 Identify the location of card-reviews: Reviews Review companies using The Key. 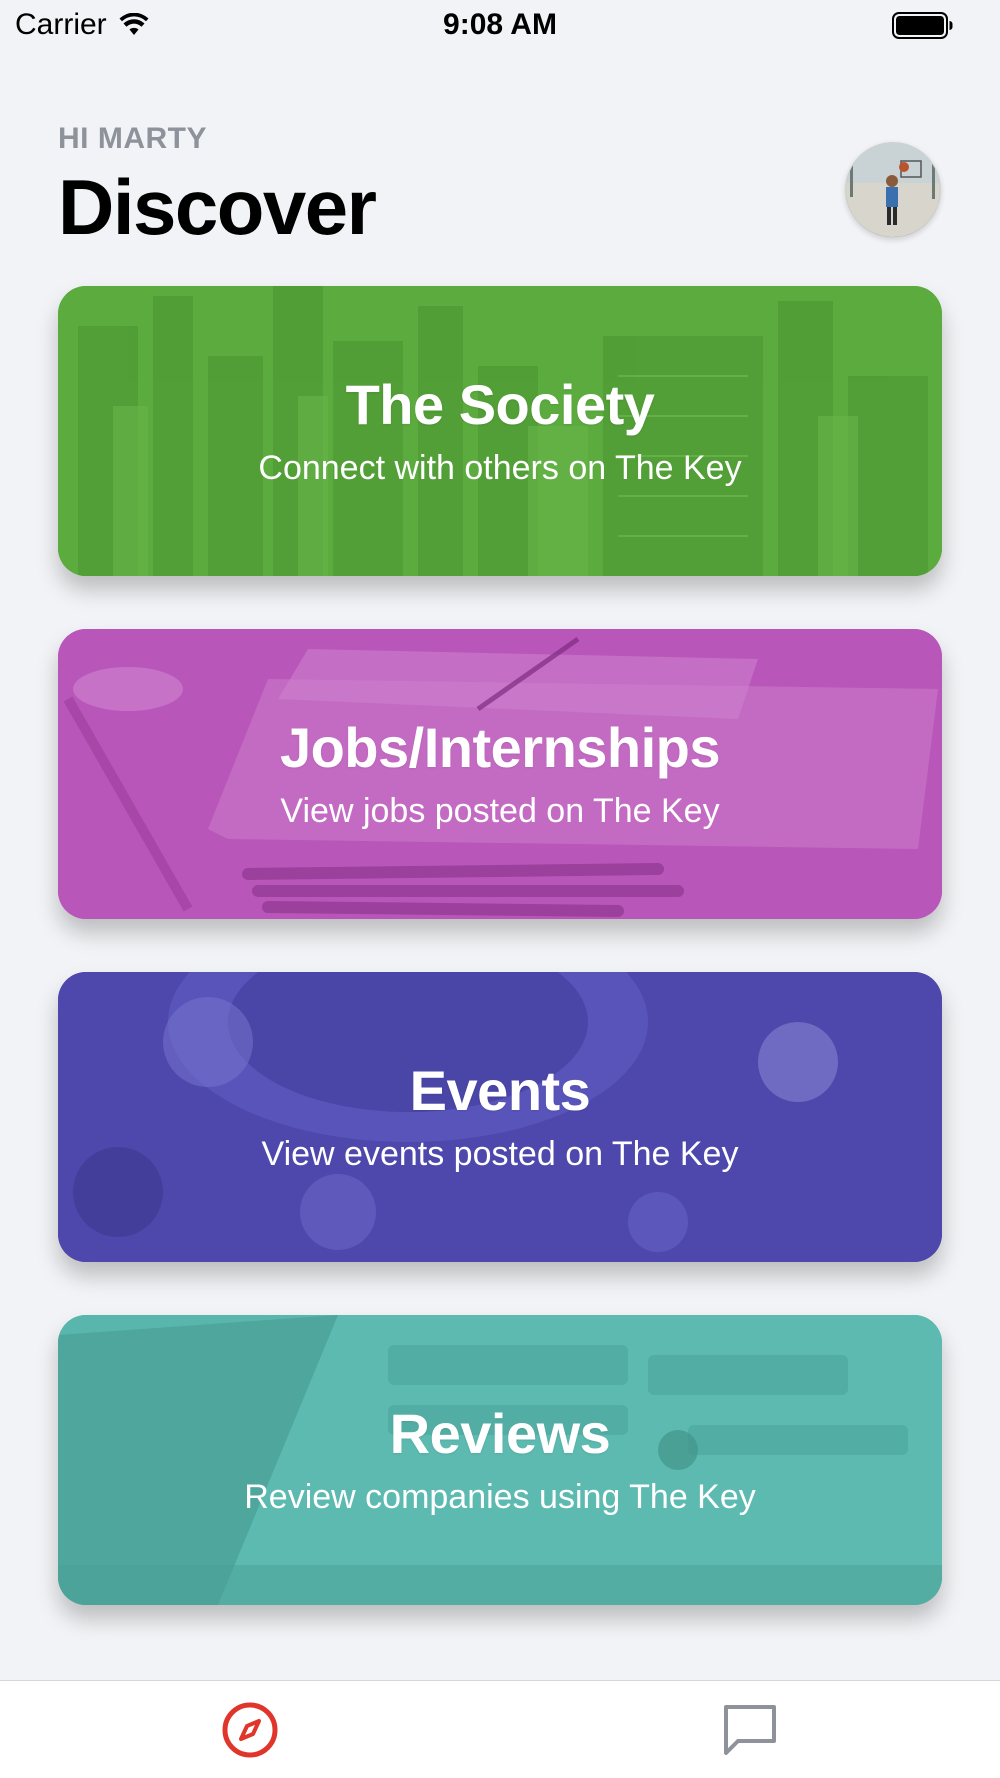
(500, 1460).